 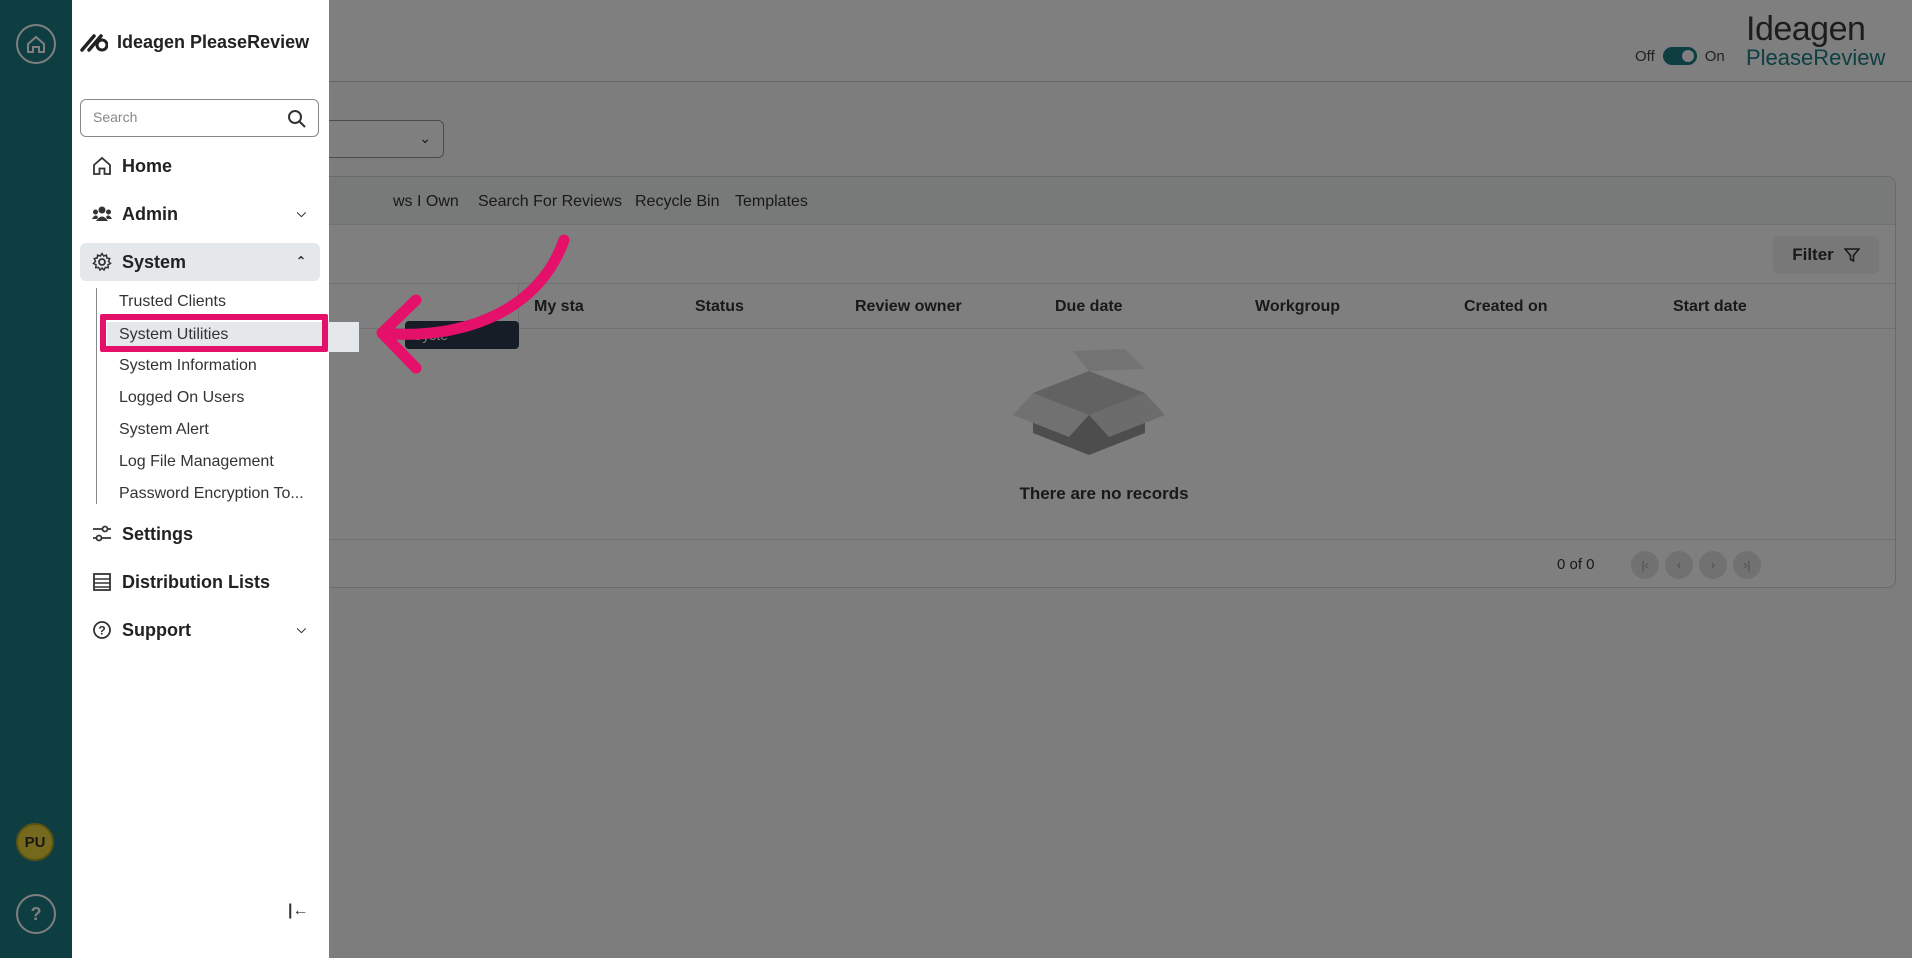 What do you see at coordinates (181, 398) in the screenshot?
I see `submenu-logged-on-users: Logged On Users` at bounding box center [181, 398].